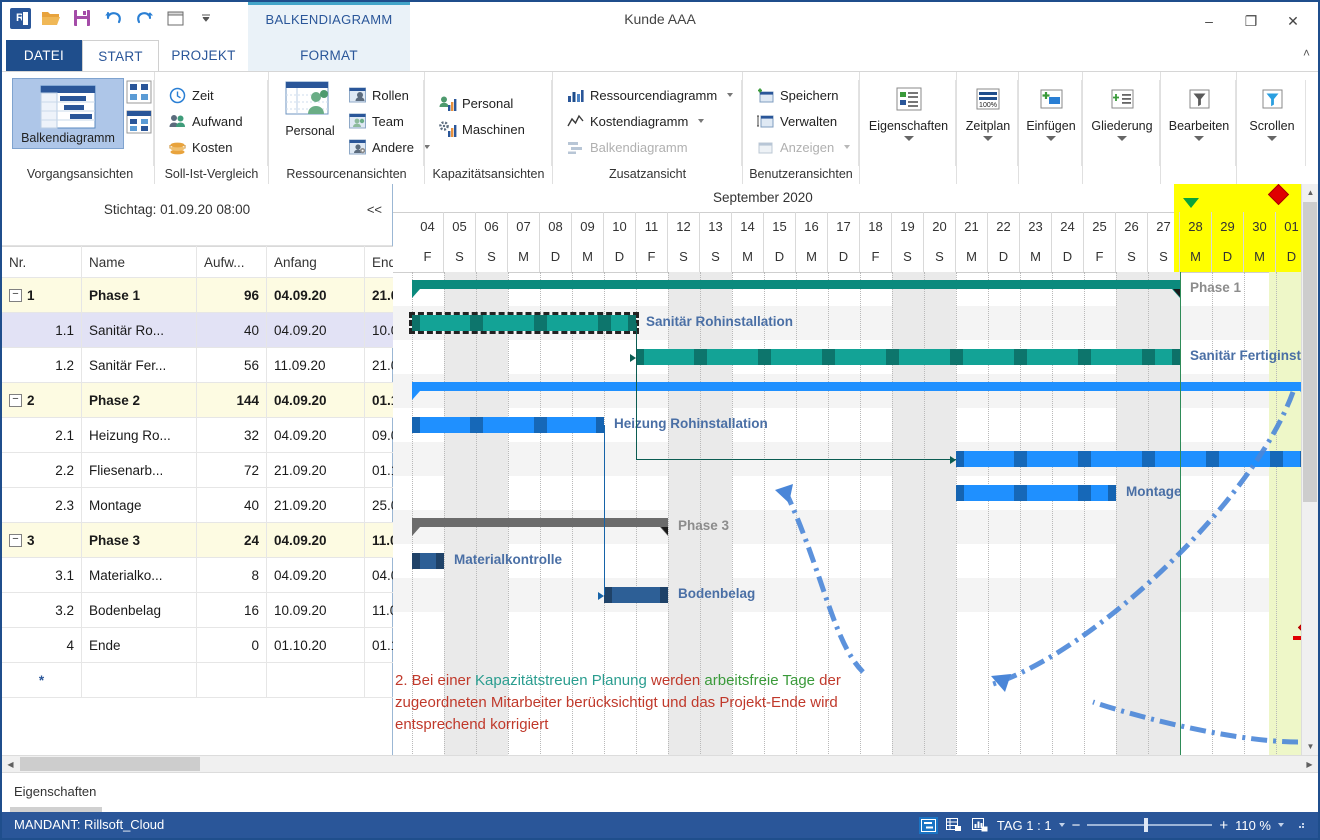 The width and height of the screenshot is (1320, 840). Describe the element at coordinates (908, 227) in the screenshot. I see `gantt-day-header: 19` at that location.